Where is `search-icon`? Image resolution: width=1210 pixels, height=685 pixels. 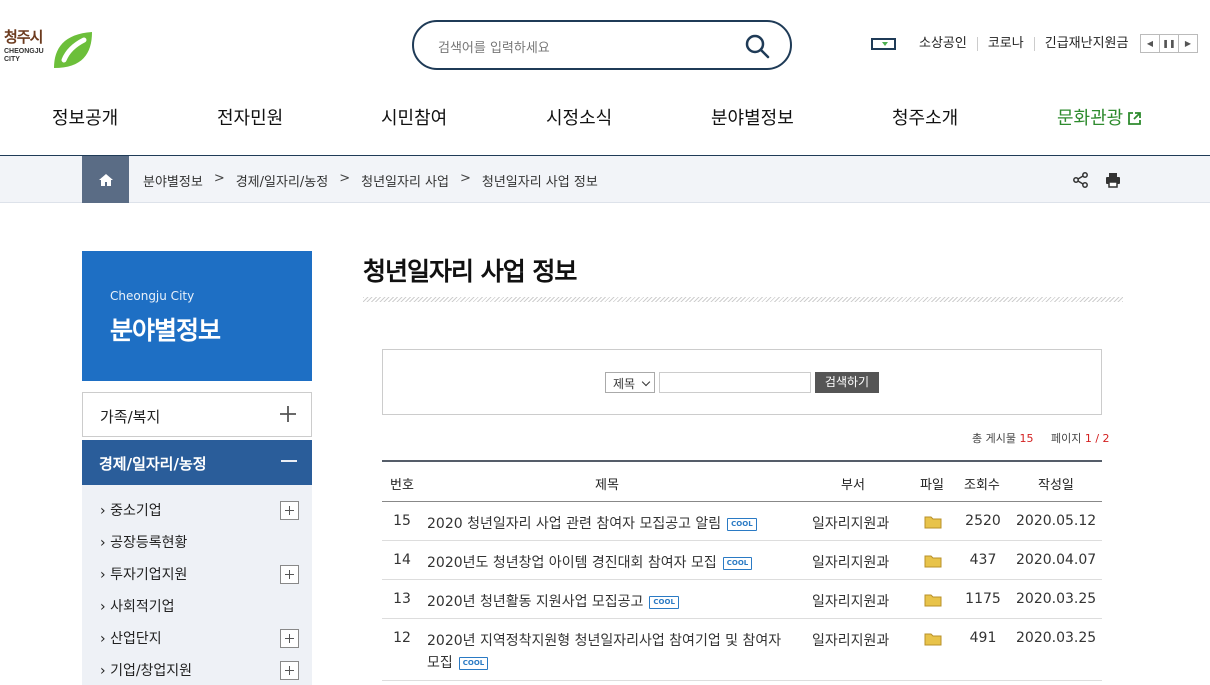
search-icon is located at coordinates (757, 46).